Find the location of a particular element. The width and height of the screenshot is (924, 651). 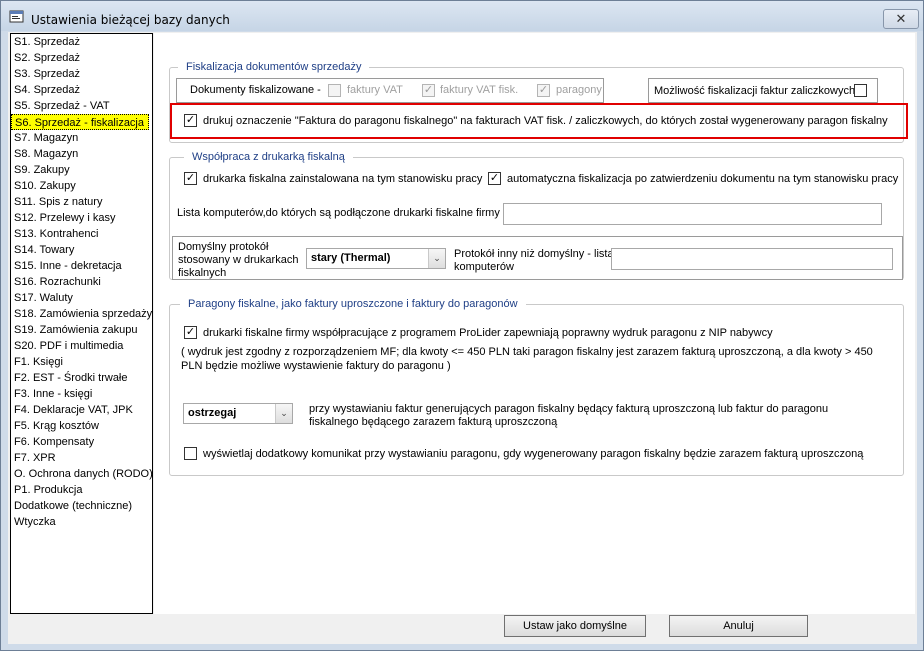

sidebar-item: F5. Krąg kosztów is located at coordinates (81, 426).